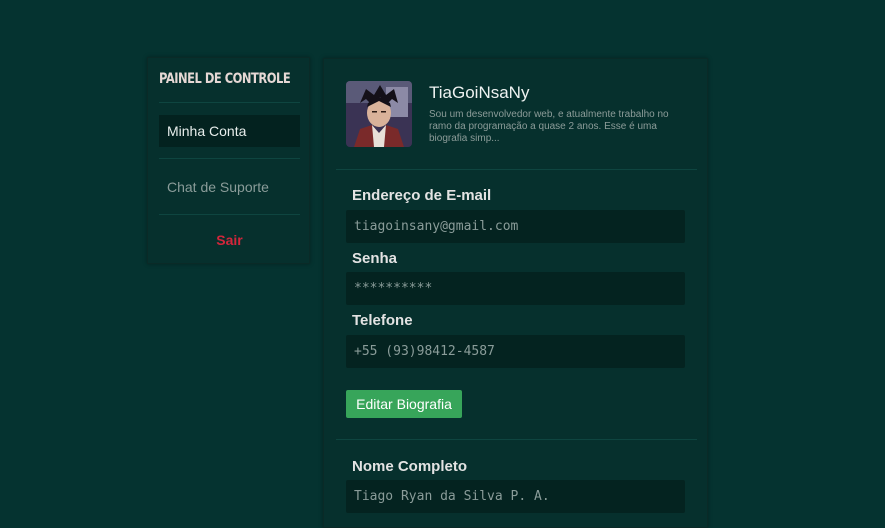 The height and width of the screenshot is (528, 885). What do you see at coordinates (515, 496) in the screenshot?
I see `fullname-field` at bounding box center [515, 496].